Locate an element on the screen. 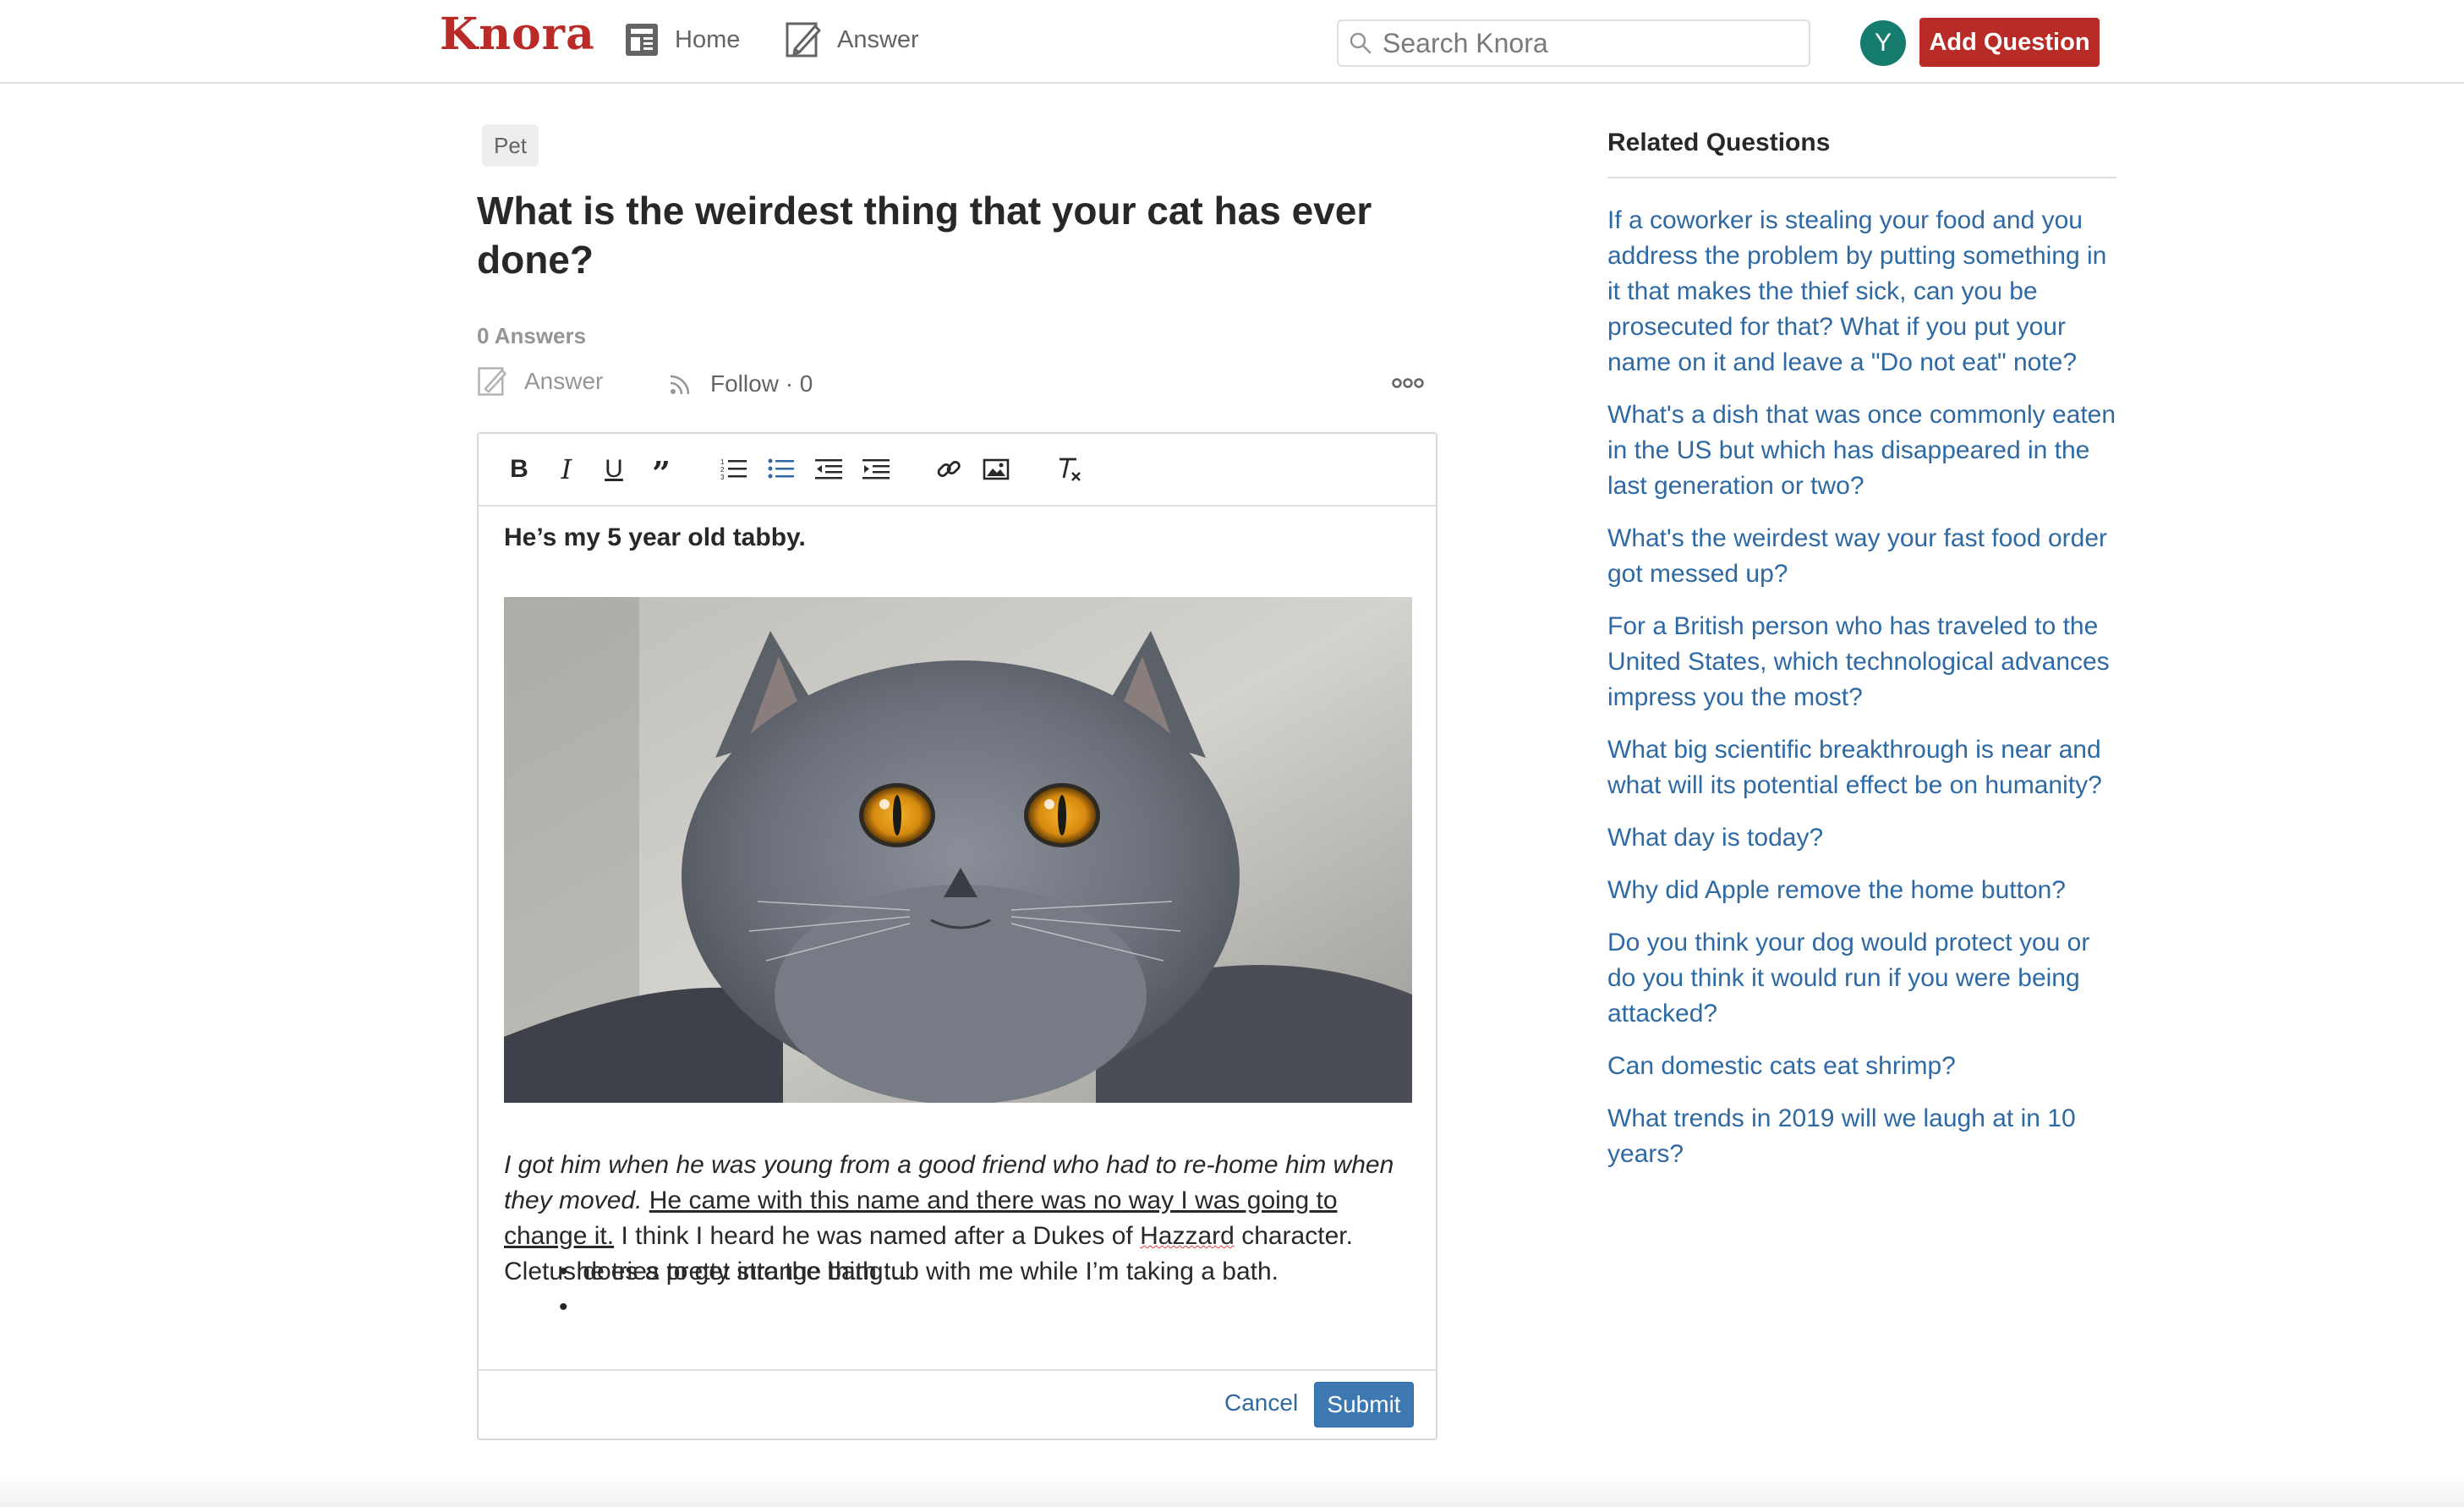 Image resolution: width=2464 pixels, height=1507 pixels. add-question-button: Add Question is located at coordinates (2009, 43).